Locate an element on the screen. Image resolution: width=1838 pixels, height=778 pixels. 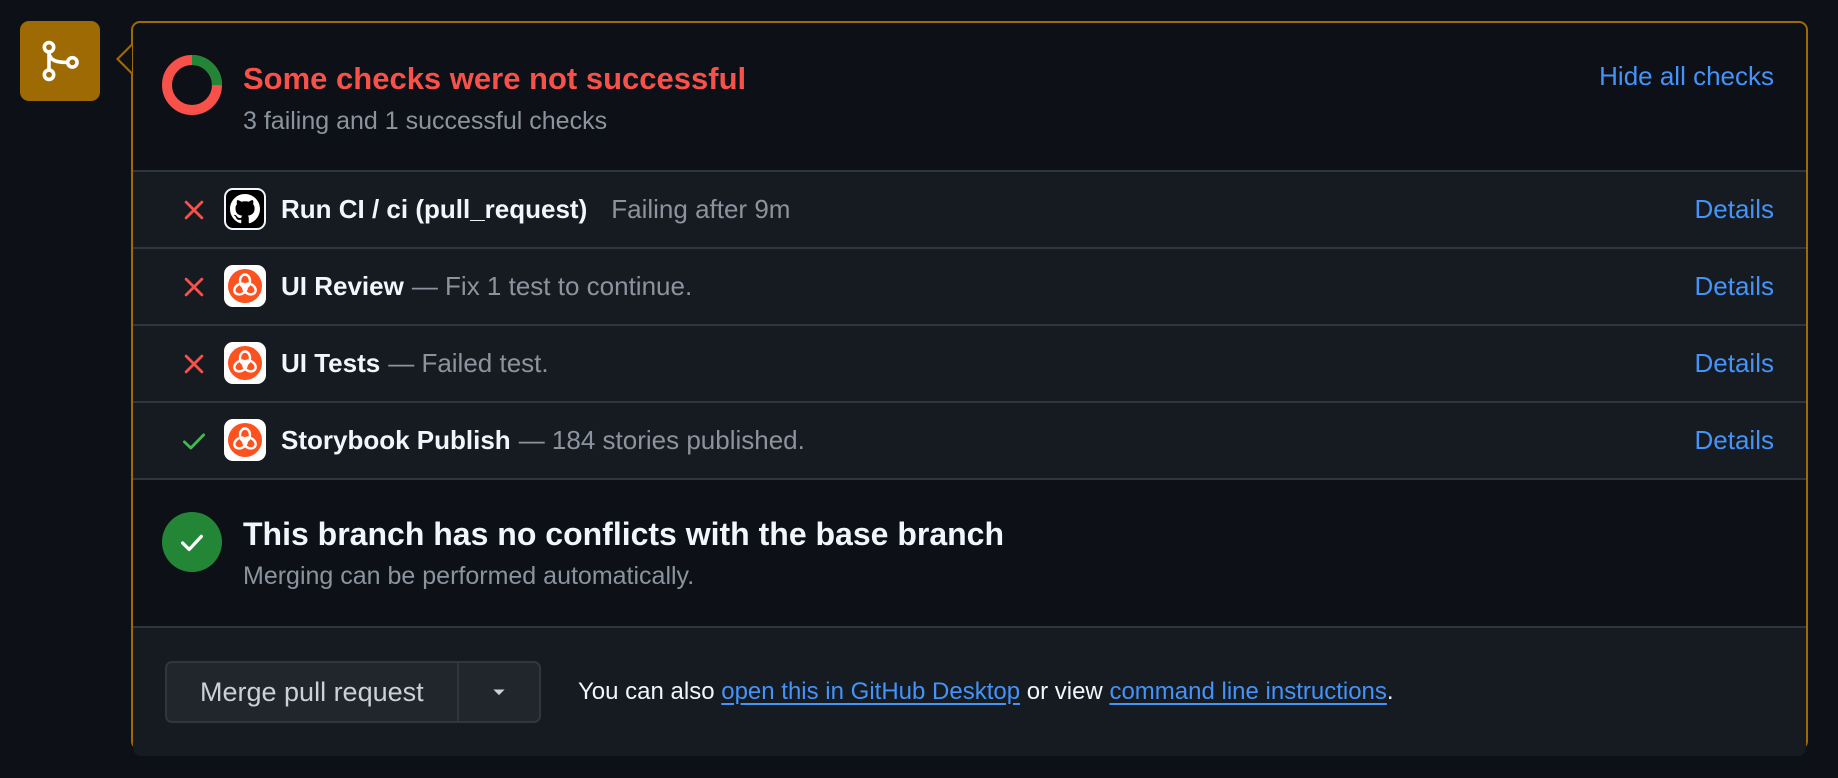
check-name: Storybook Publish is located at coordinates (396, 440).